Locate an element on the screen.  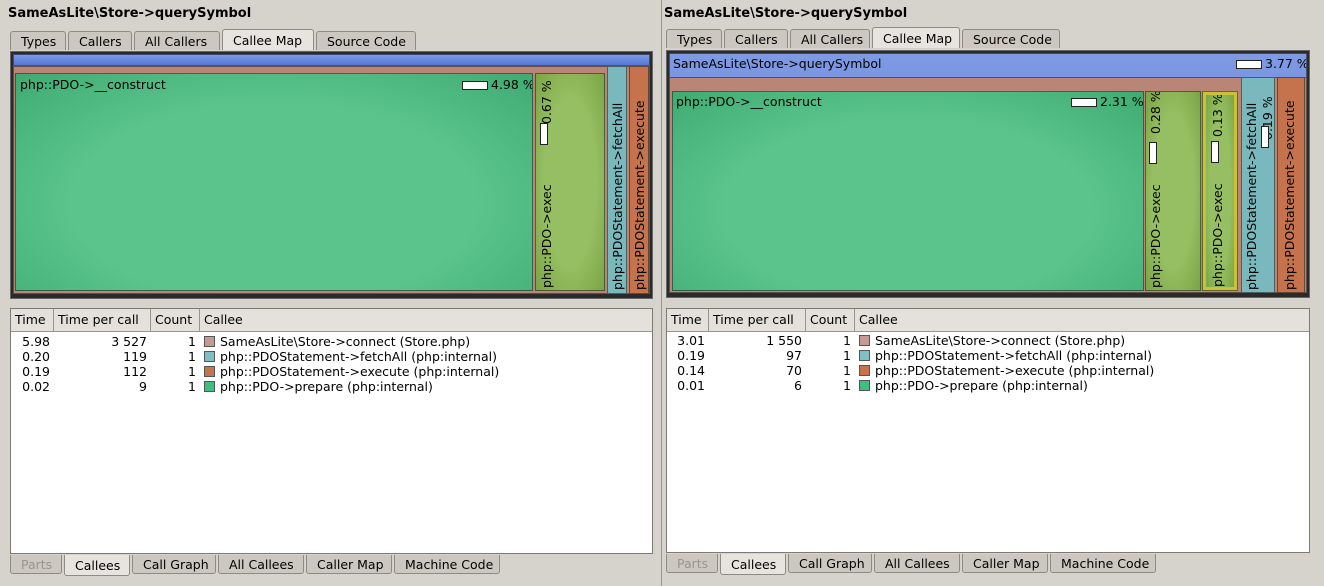
map-root-block is located at coordinates (331, 60).